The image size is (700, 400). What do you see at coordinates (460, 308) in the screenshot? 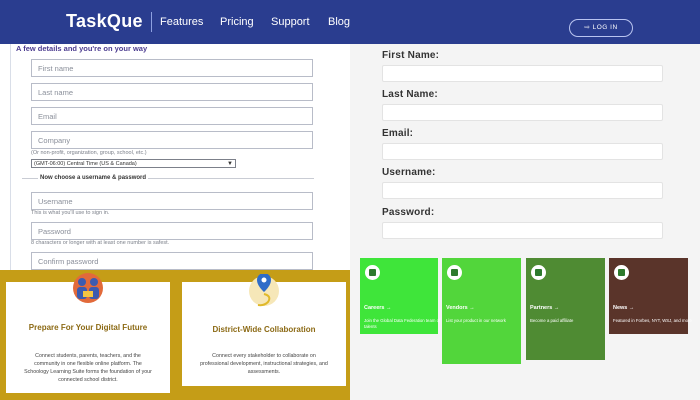
I see `tile-title: Vendors →` at bounding box center [460, 308].